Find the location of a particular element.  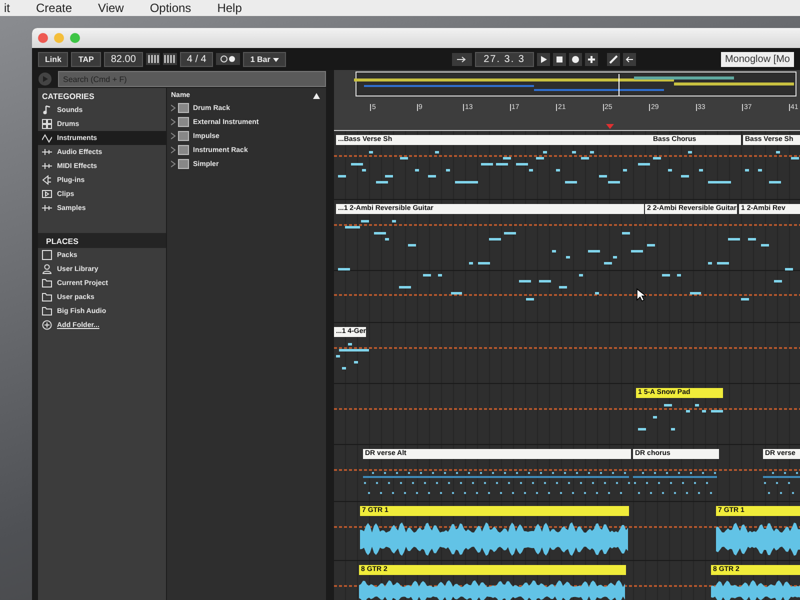

tap-button: TAP is located at coordinates (86, 59).